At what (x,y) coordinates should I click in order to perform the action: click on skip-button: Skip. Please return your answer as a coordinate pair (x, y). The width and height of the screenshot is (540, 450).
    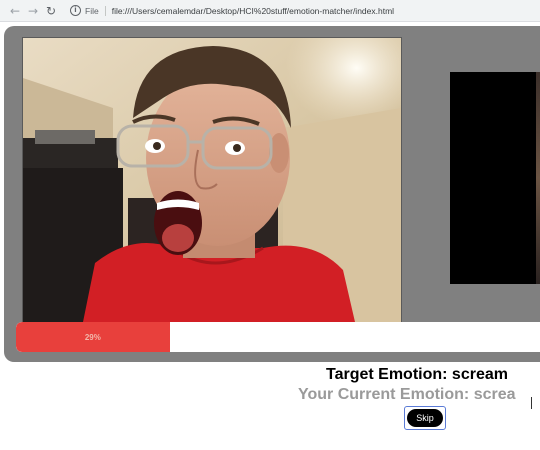
    Looking at the image, I should click on (425, 418).